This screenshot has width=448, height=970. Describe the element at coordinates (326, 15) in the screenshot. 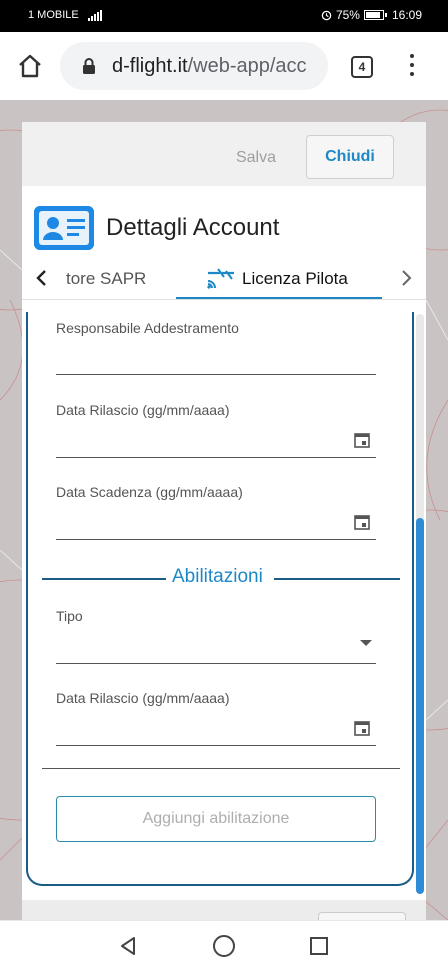

I see `alarm-icon` at that location.